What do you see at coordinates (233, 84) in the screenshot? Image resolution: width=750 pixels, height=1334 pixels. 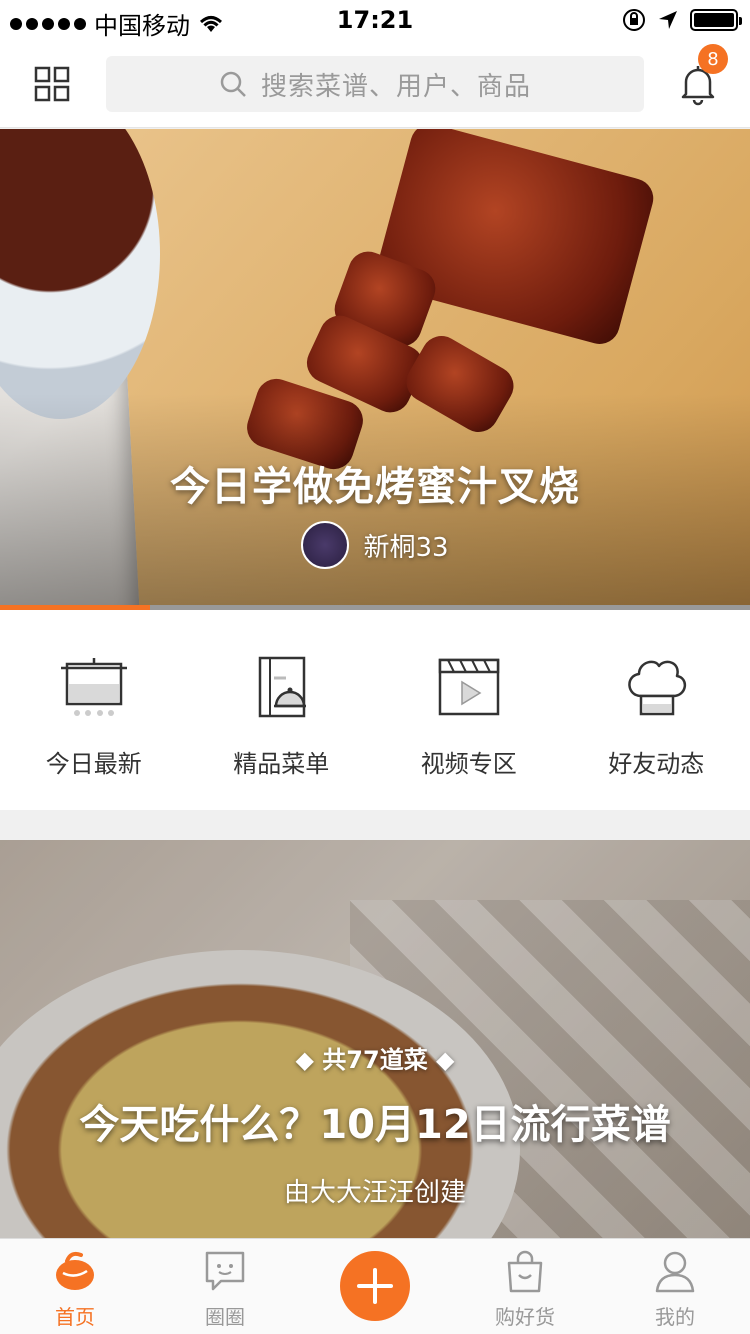 I see `search-icon` at bounding box center [233, 84].